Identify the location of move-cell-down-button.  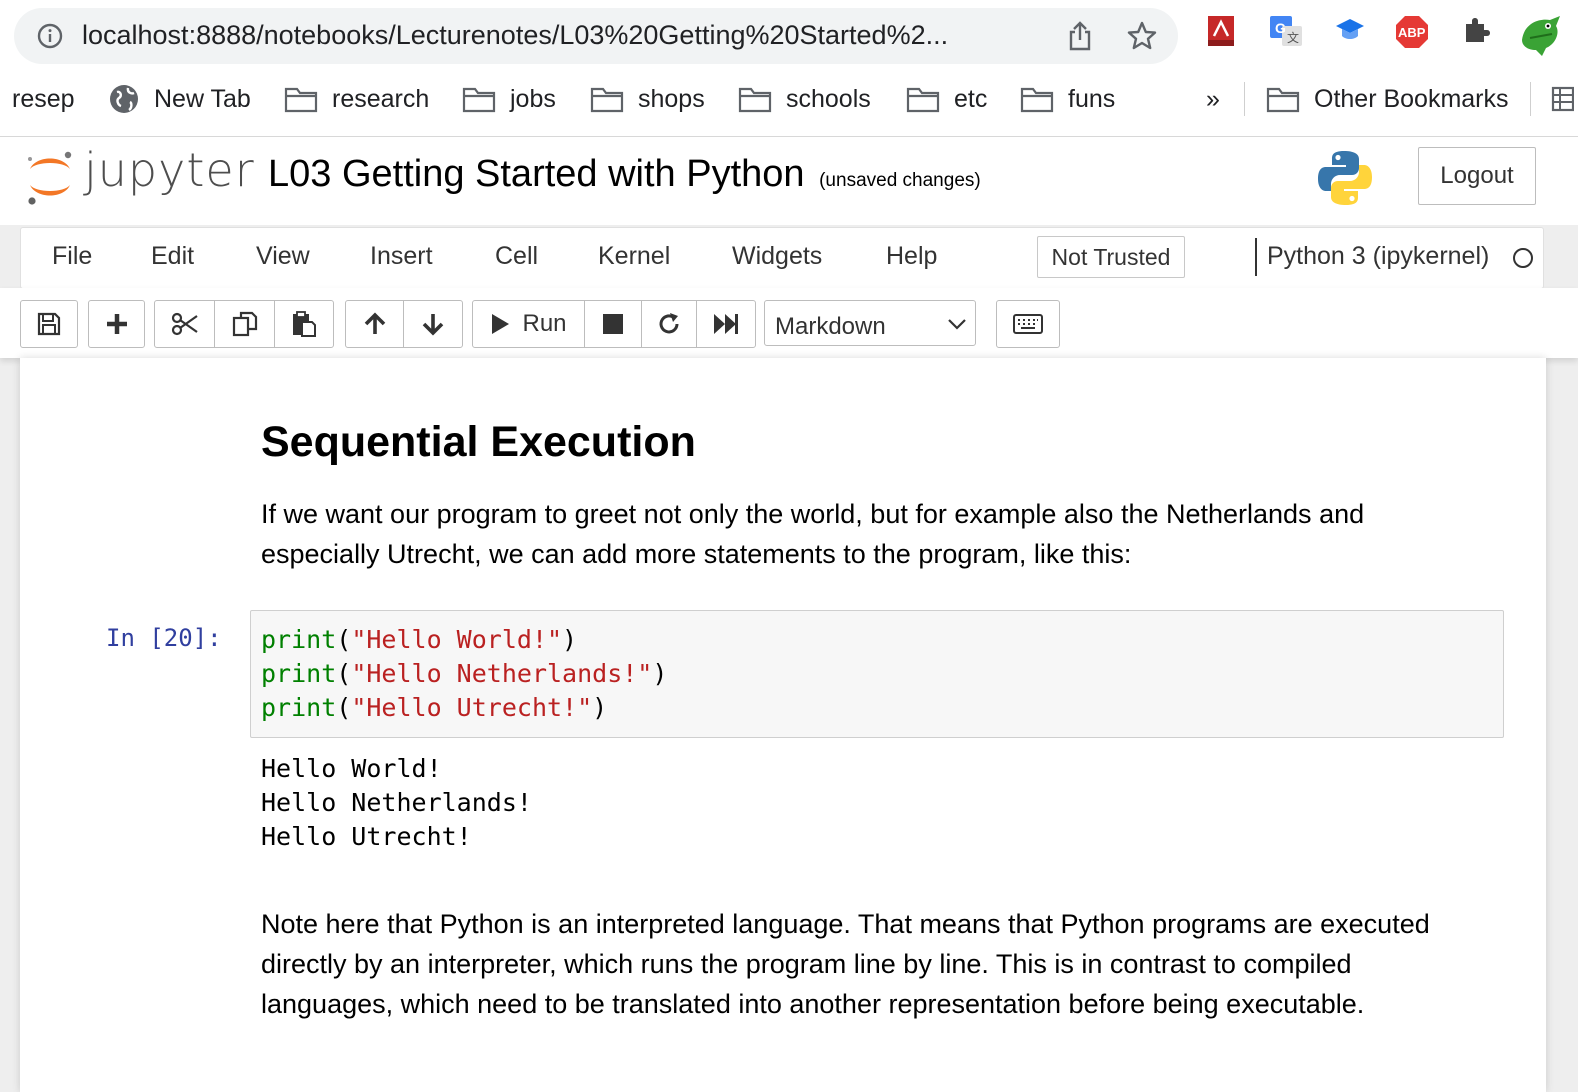
(433, 324).